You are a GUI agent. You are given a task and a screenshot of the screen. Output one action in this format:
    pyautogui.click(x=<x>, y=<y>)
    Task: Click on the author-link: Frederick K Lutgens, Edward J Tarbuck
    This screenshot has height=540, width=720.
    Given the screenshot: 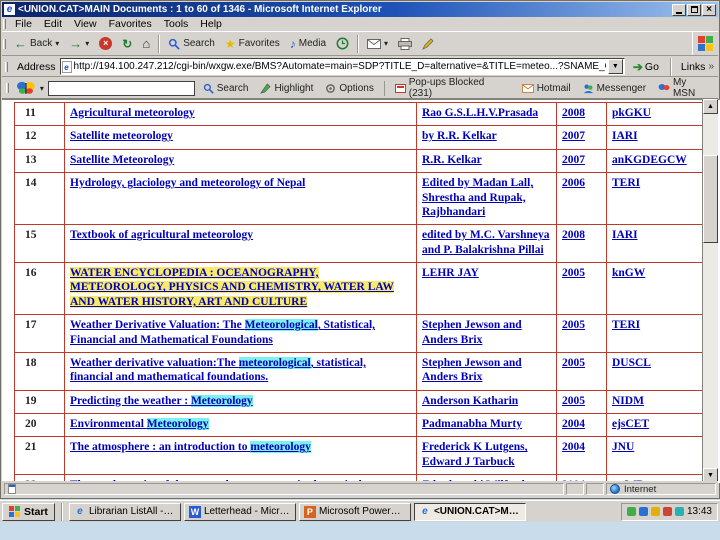 What is the action you would take?
    pyautogui.click(x=475, y=454)
    